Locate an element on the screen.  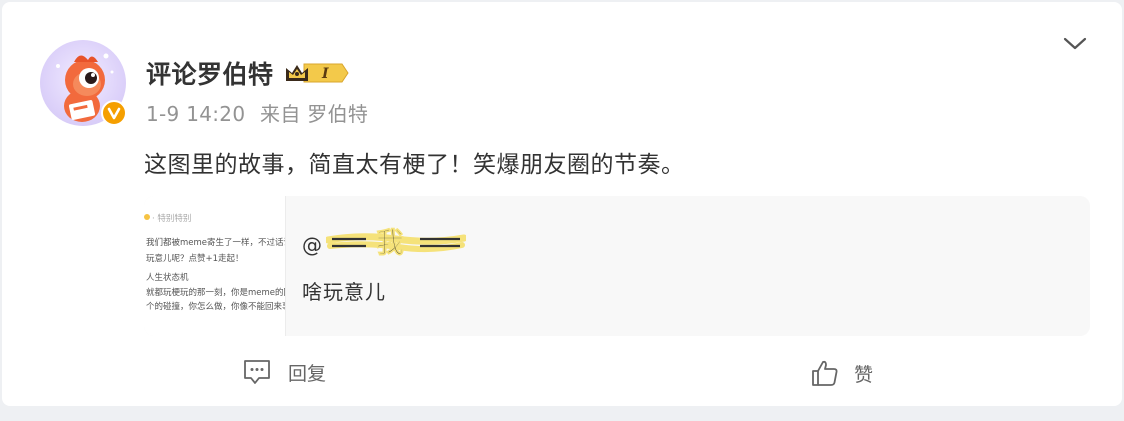
post-source: 来自 罗伯特 is located at coordinates (314, 114).